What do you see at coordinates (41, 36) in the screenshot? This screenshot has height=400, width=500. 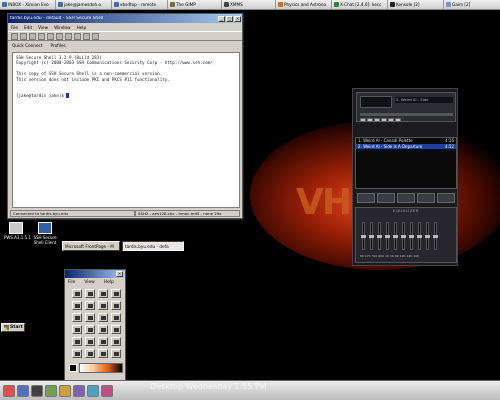 I see `copy-icon` at bounding box center [41, 36].